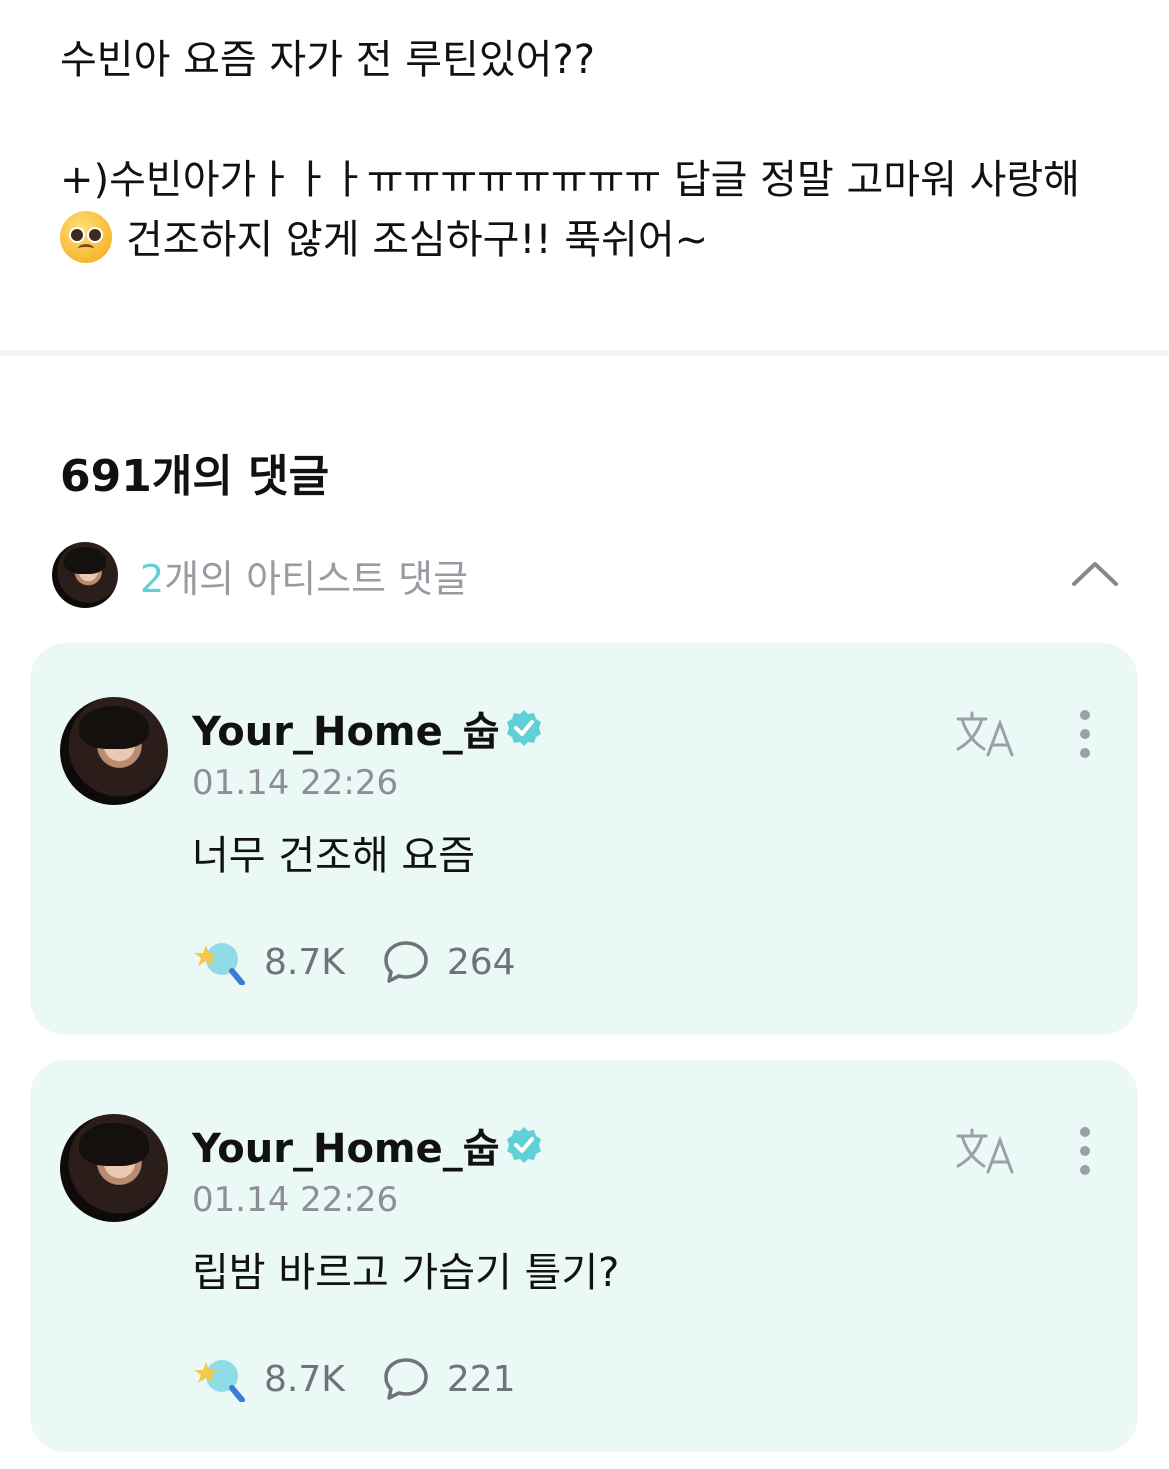 The width and height of the screenshot is (1169, 1469). Describe the element at coordinates (334, 856) in the screenshot. I see `comment-text: 너무 건조해 요즘` at that location.